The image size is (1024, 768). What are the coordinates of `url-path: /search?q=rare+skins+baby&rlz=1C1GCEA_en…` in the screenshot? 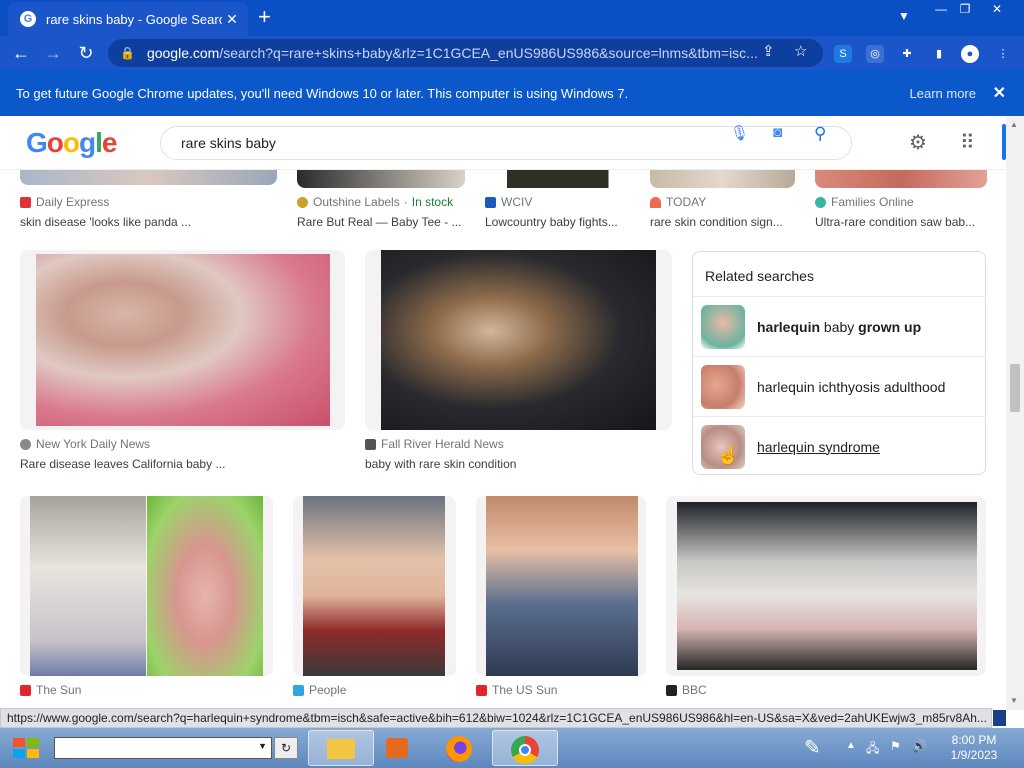 It's located at (488, 53).